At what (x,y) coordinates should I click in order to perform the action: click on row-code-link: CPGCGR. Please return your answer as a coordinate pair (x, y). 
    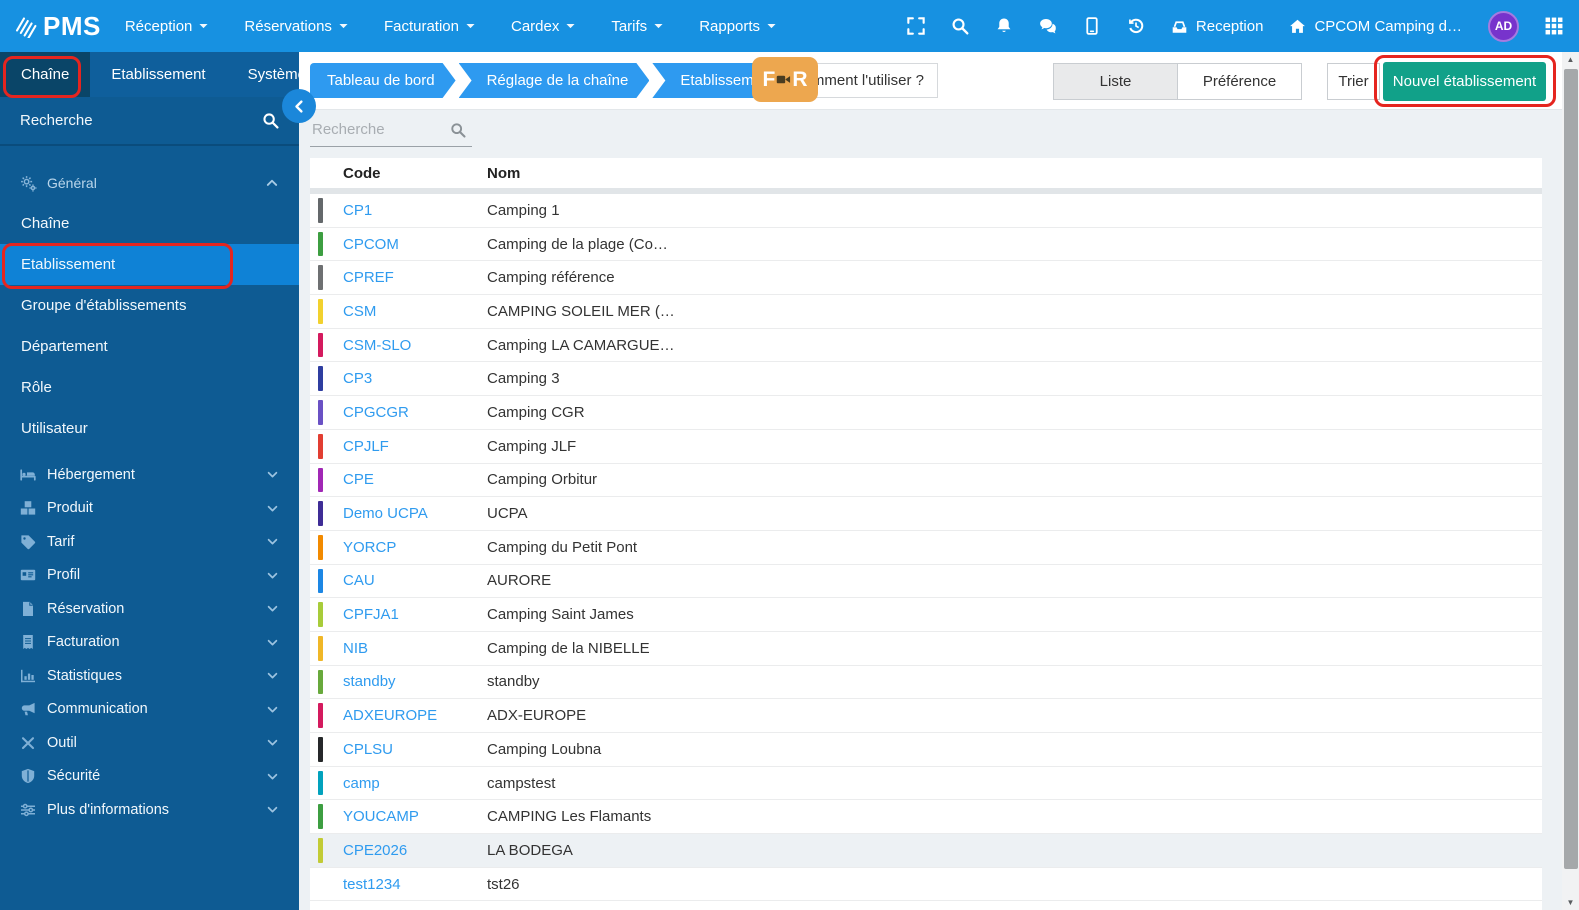
    Looking at the image, I should click on (415, 412).